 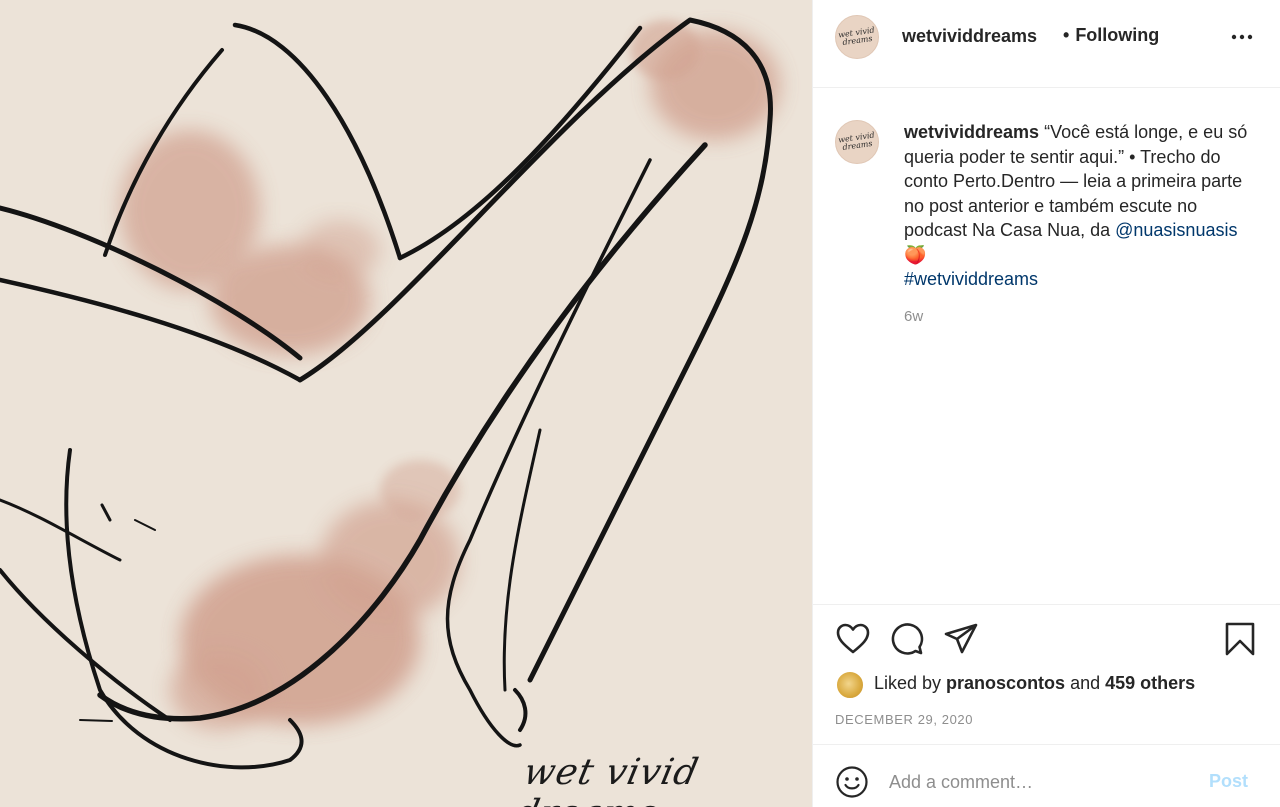 What do you see at coordinates (852, 782) in the screenshot?
I see `emoji-icon` at bounding box center [852, 782].